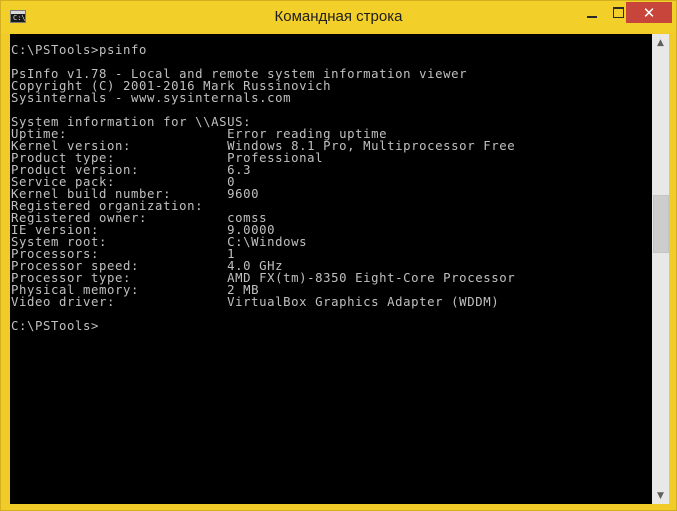  I want to click on close-icon: ✕, so click(649, 12).